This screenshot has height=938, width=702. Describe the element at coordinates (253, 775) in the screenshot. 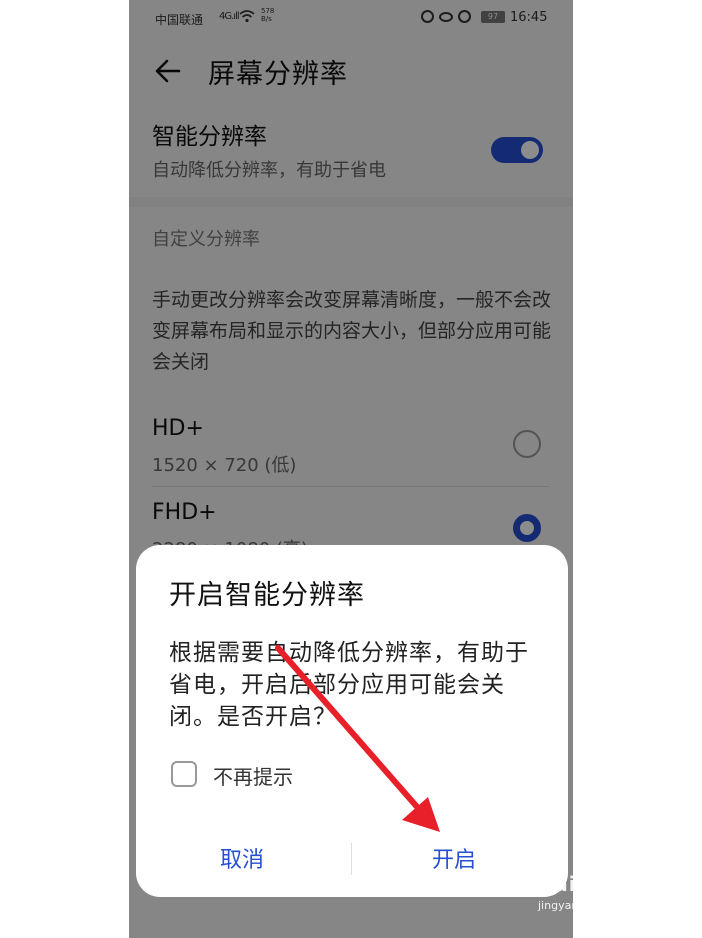

I see `dont-remind-label: 不再提示` at that location.